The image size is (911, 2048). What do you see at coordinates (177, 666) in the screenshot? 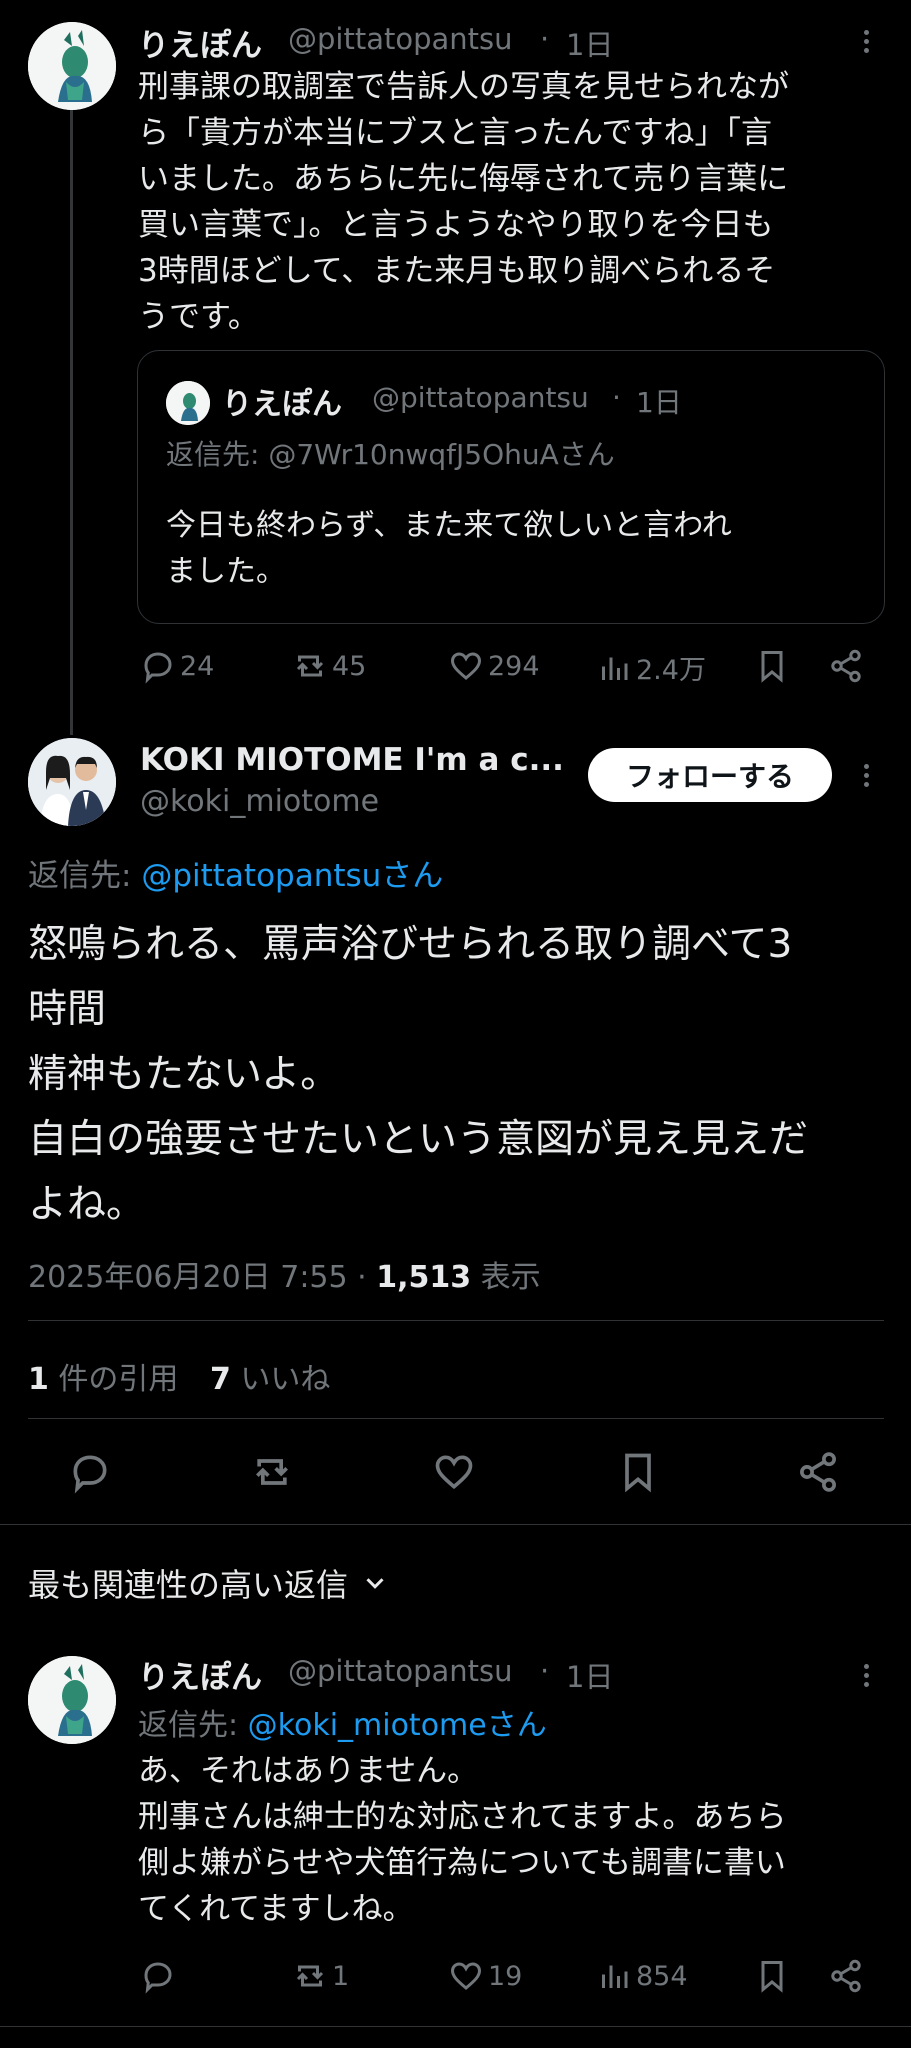
I see `reply-button: 24` at bounding box center [177, 666].